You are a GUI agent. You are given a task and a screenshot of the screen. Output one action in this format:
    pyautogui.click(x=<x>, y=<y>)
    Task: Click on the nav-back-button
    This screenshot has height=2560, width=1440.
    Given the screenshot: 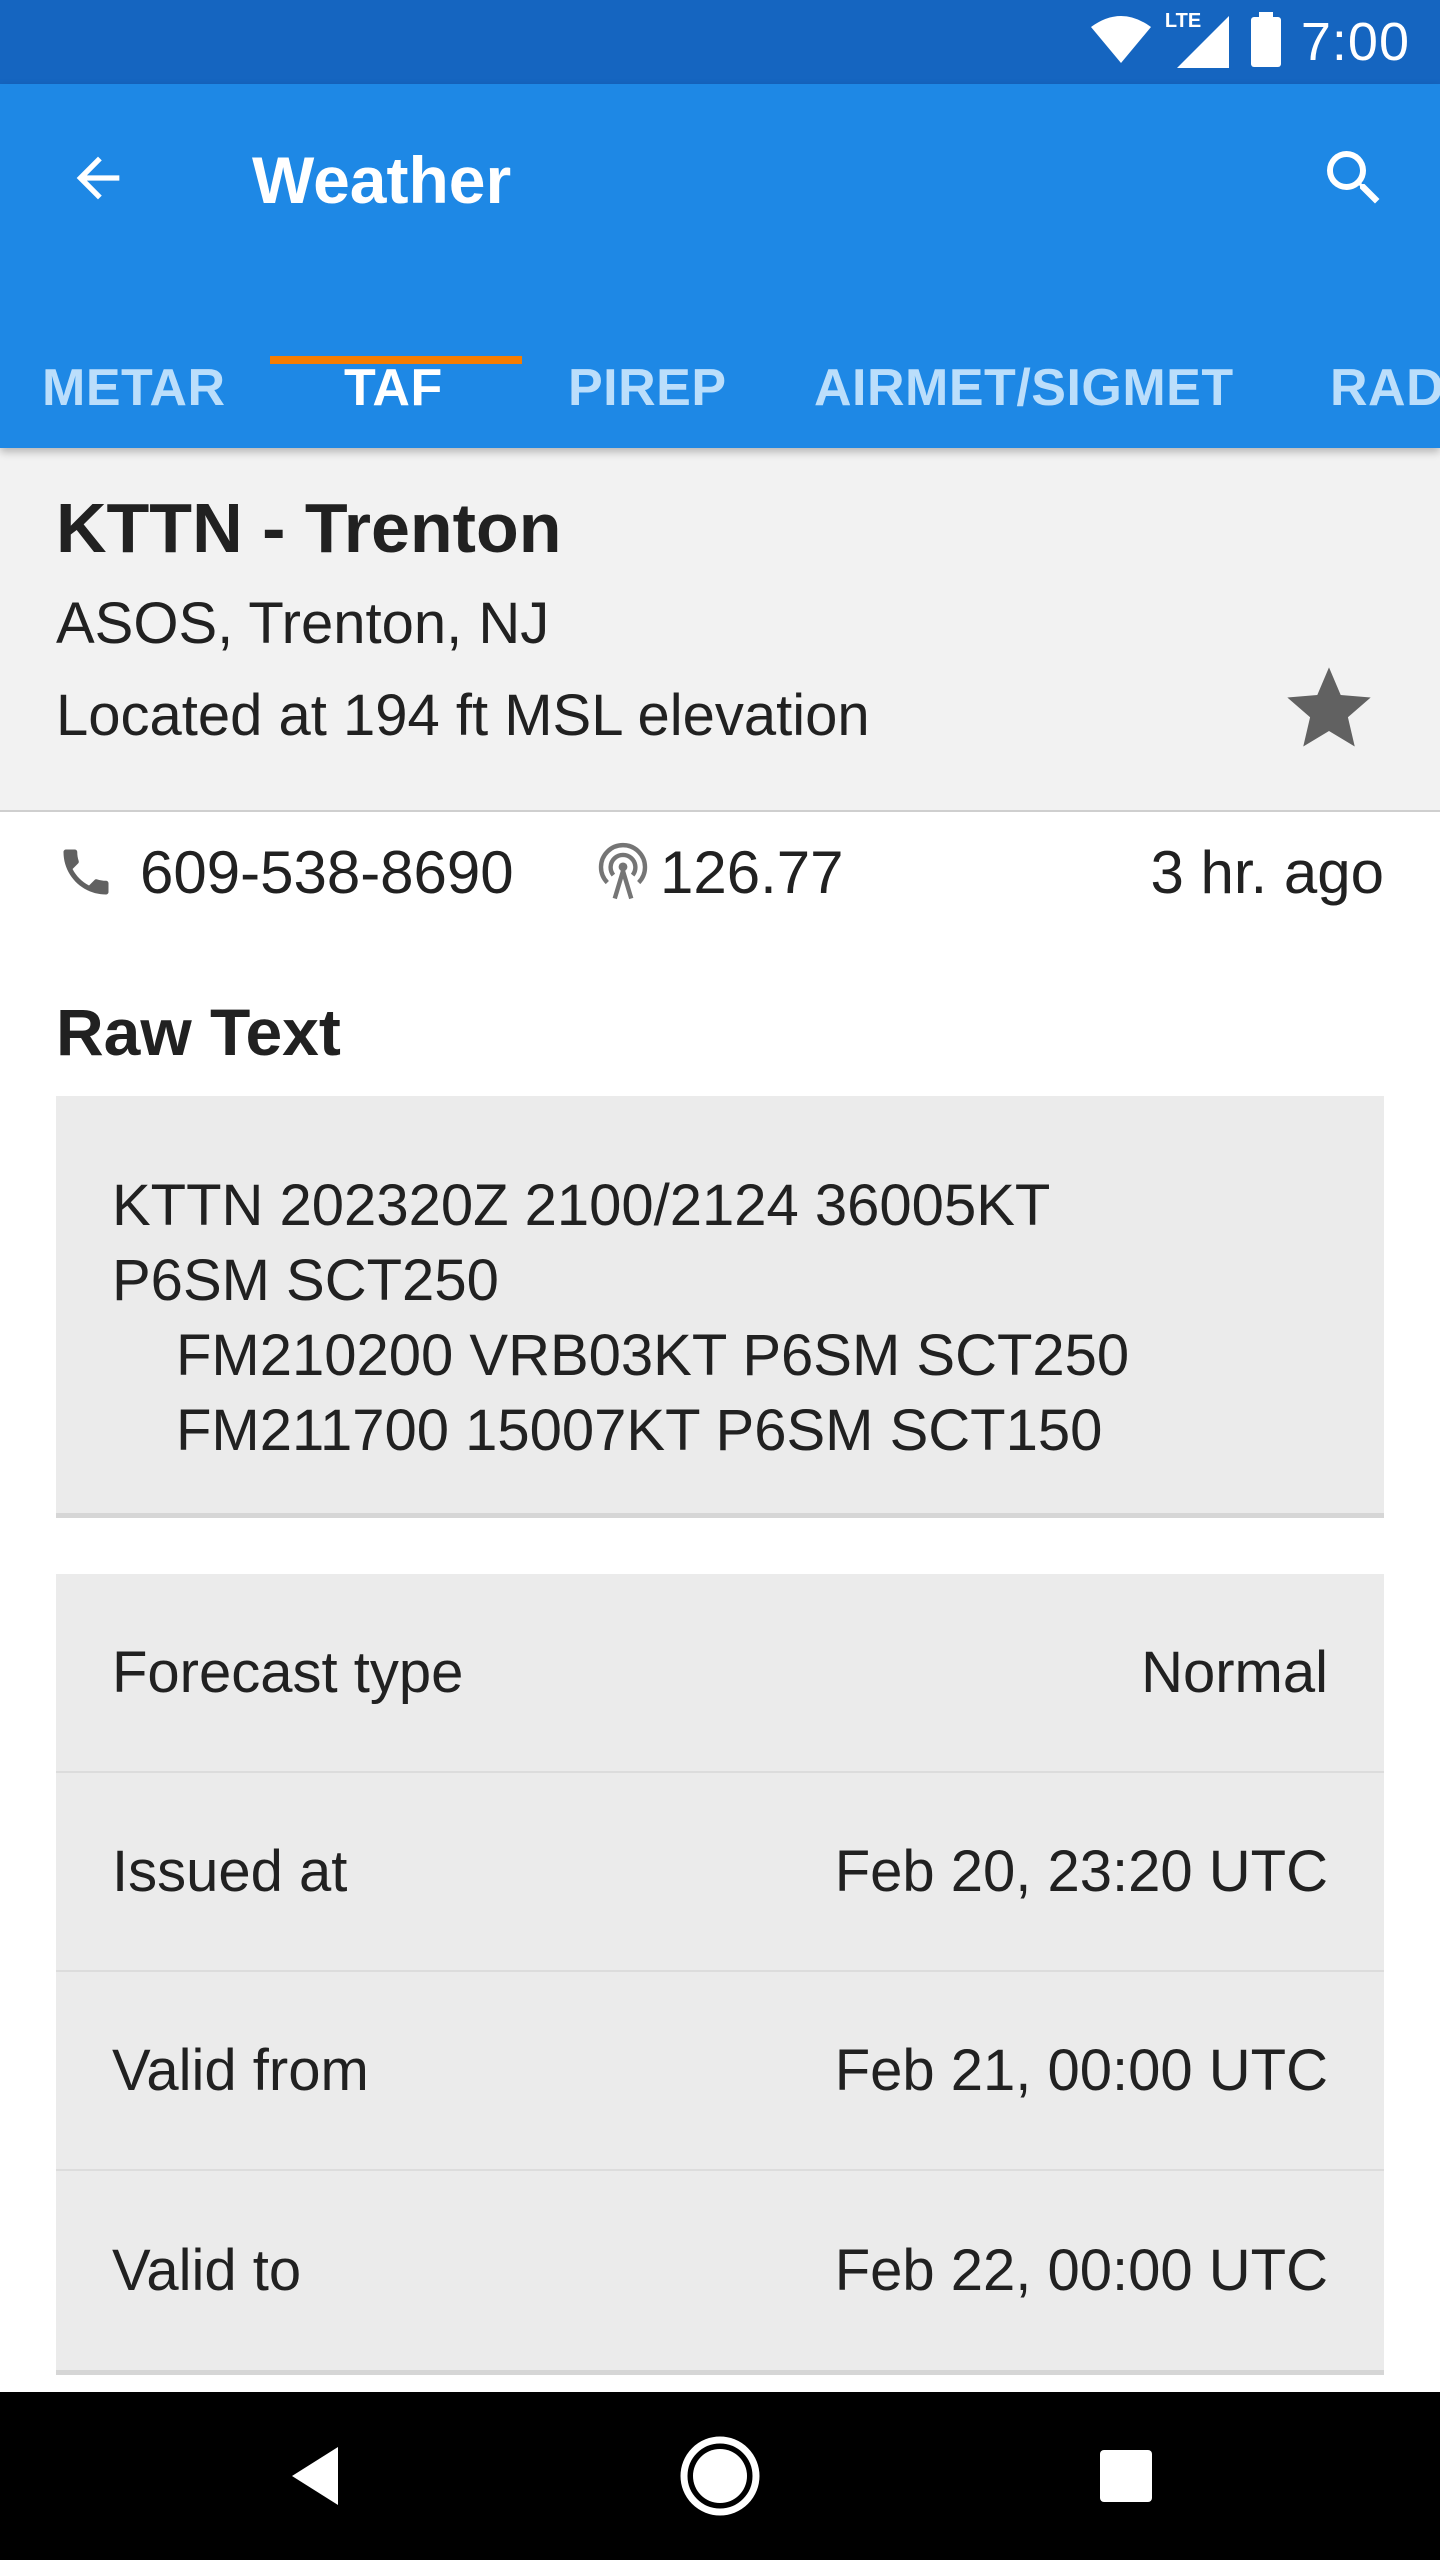 What is the action you would take?
    pyautogui.click(x=316, y=2476)
    